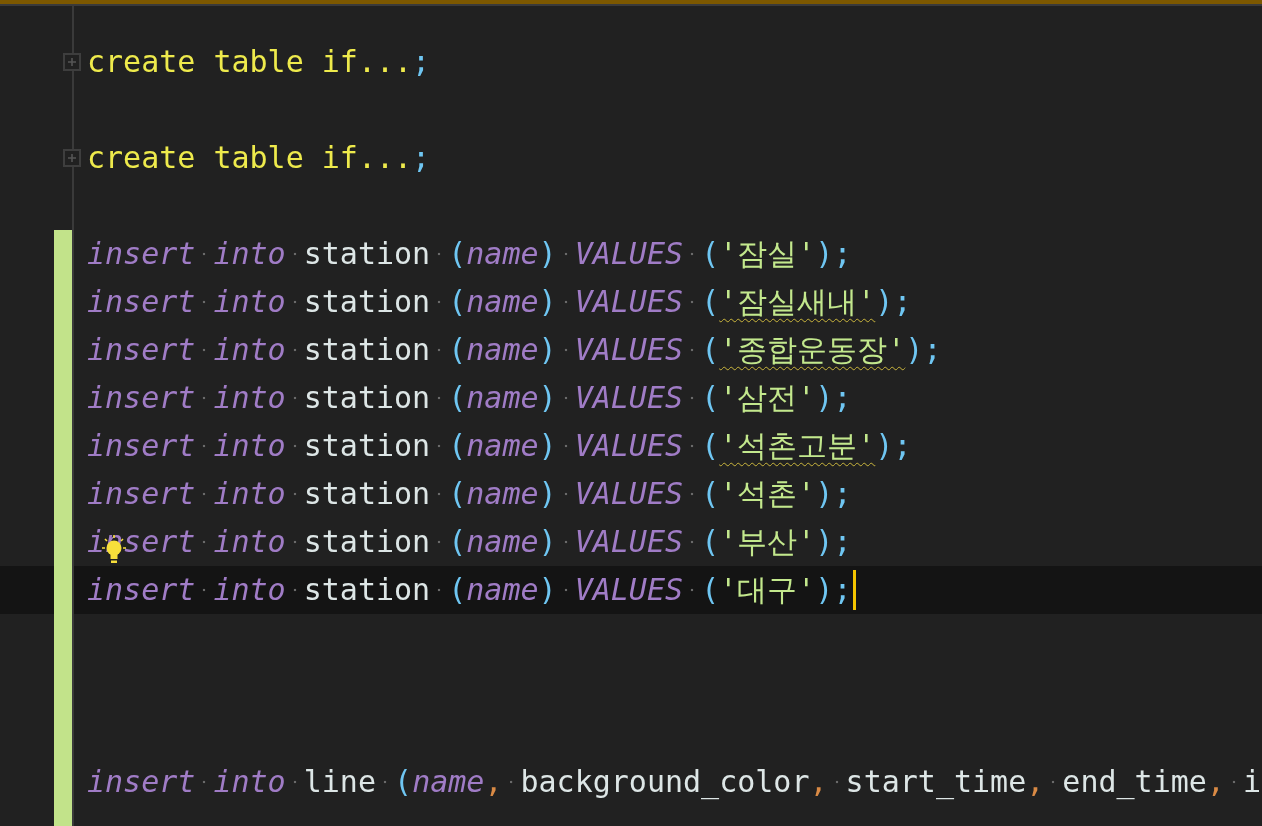 The height and width of the screenshot is (826, 1262). I want to click on code-line: insert into station (name) VALUES ('석촌고분');, so click(499, 446).